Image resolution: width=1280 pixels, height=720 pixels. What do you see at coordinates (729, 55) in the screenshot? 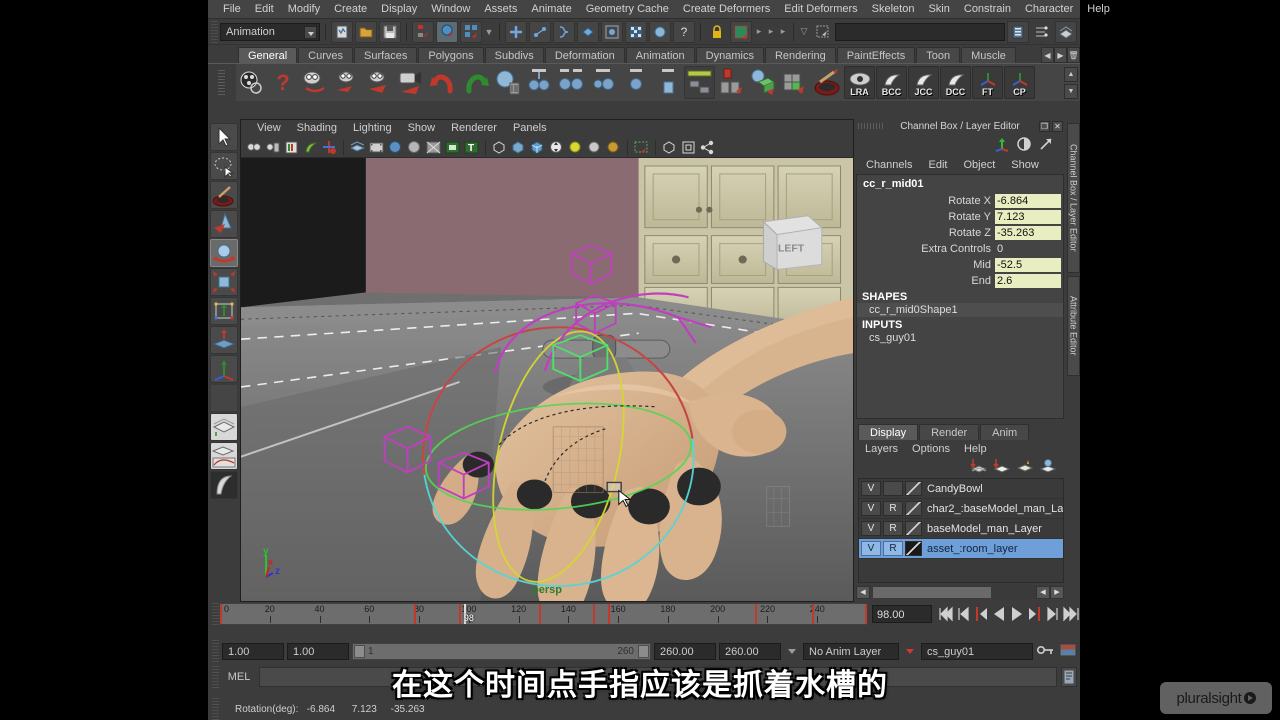
I see `shelf-tab-dynamics: Dynamics` at bounding box center [729, 55].